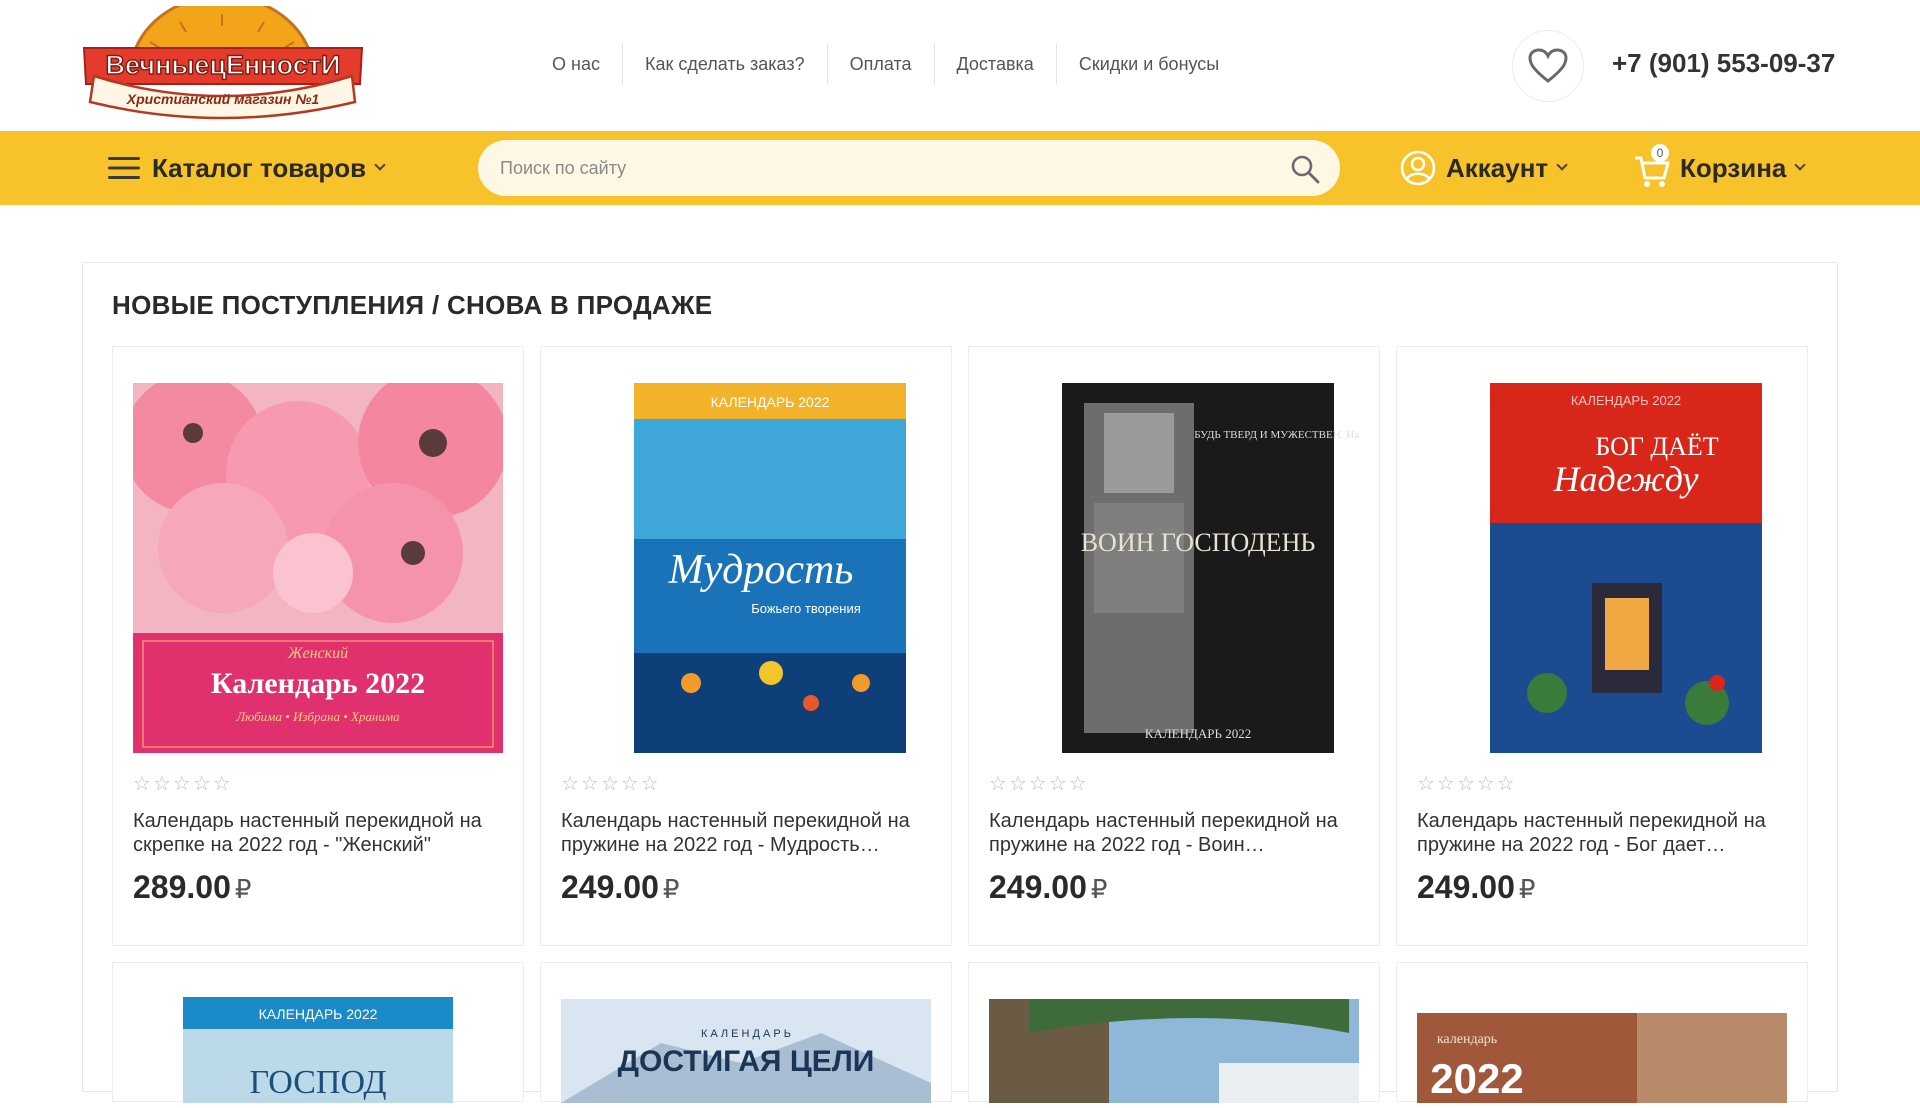 This screenshot has width=1920, height=1108. I want to click on catalog-menu-button: Каталог товаров, so click(247, 168).